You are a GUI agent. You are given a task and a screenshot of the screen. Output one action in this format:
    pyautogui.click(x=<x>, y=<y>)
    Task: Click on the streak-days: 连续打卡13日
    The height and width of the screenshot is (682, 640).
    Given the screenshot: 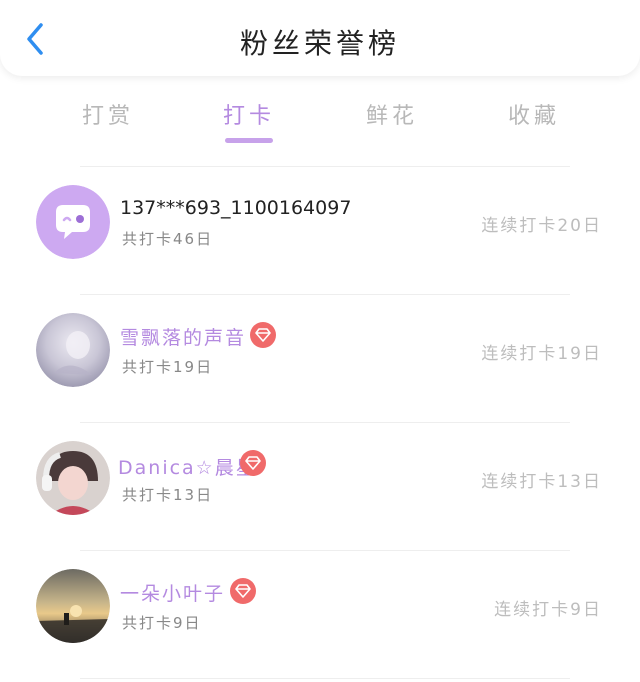 What is the action you would take?
    pyautogui.click(x=541, y=482)
    